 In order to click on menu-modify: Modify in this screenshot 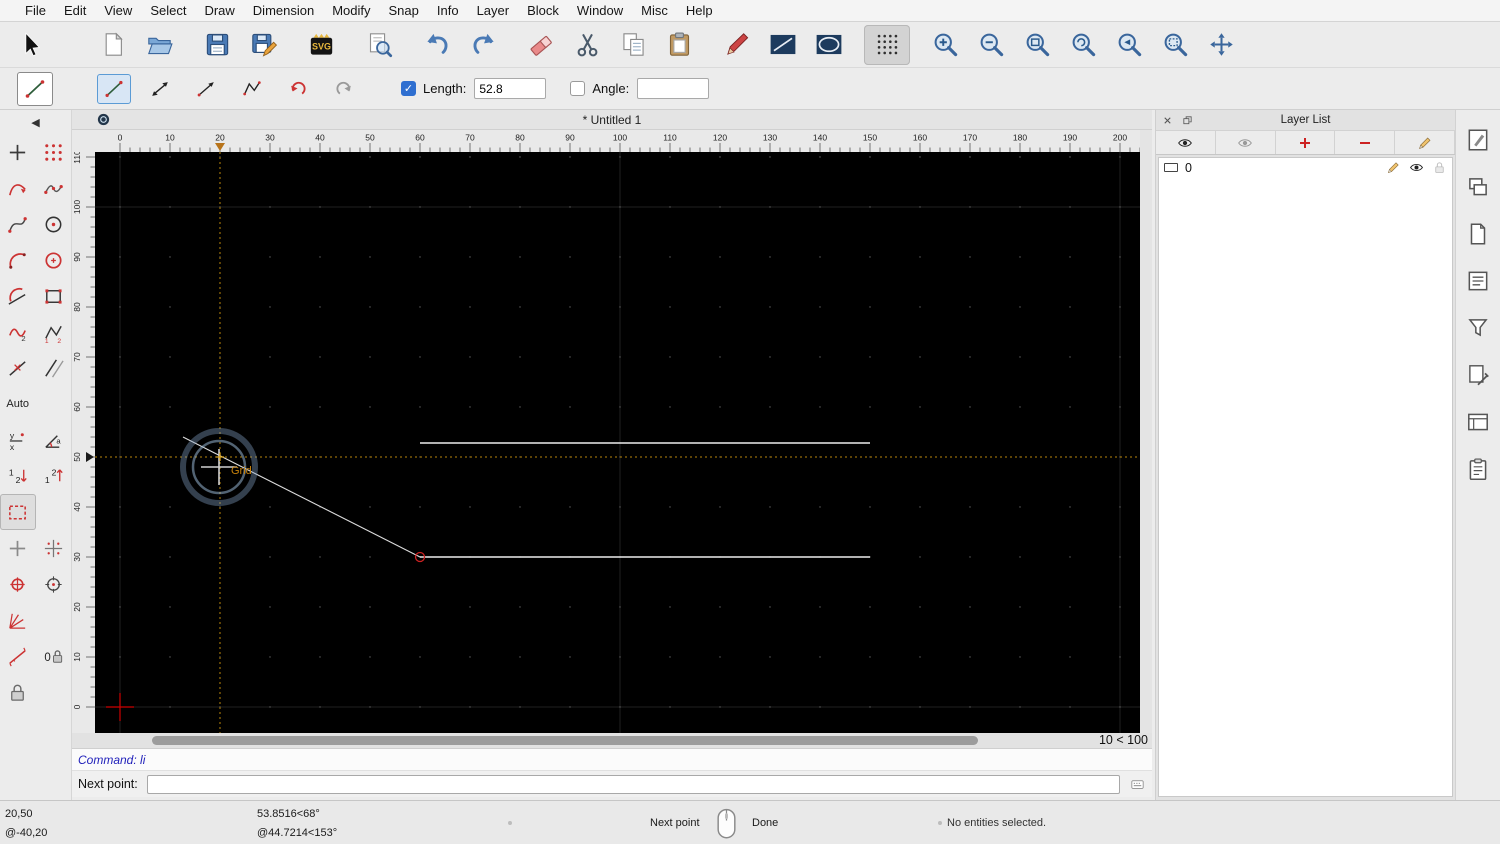, I will do `click(351, 10)`.